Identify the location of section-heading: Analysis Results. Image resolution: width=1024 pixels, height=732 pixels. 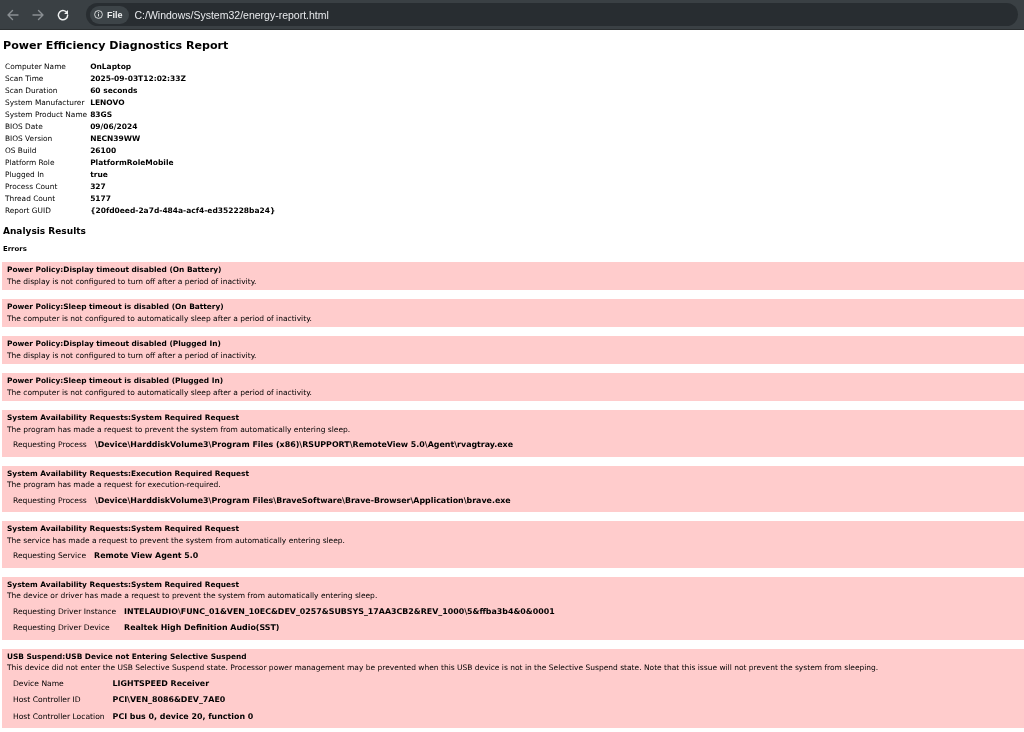
(45, 231).